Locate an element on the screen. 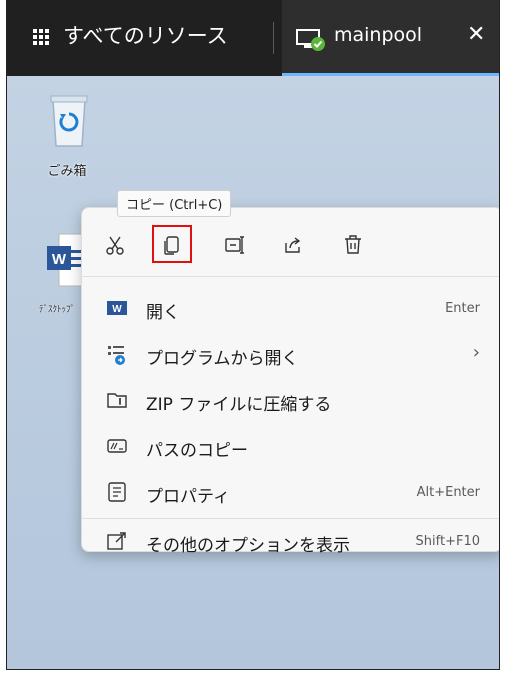  menu-item-label: ZIP ファイルに圧縮する is located at coordinates (239, 405).